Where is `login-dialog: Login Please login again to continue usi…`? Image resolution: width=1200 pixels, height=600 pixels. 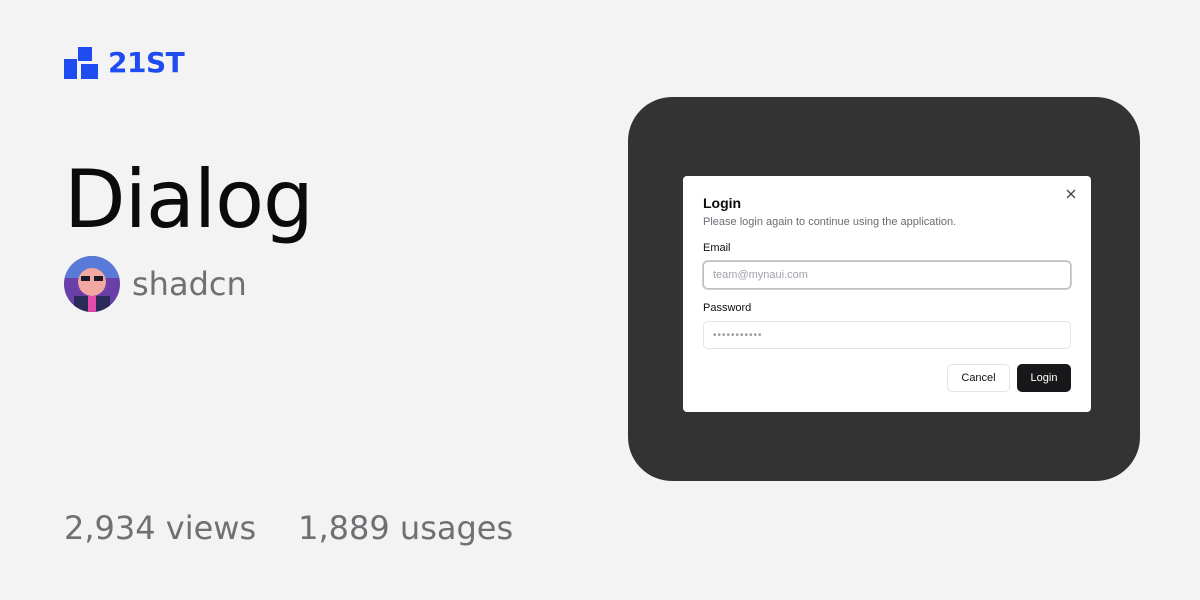
login-dialog: Login Please login again to continue usi… is located at coordinates (887, 294).